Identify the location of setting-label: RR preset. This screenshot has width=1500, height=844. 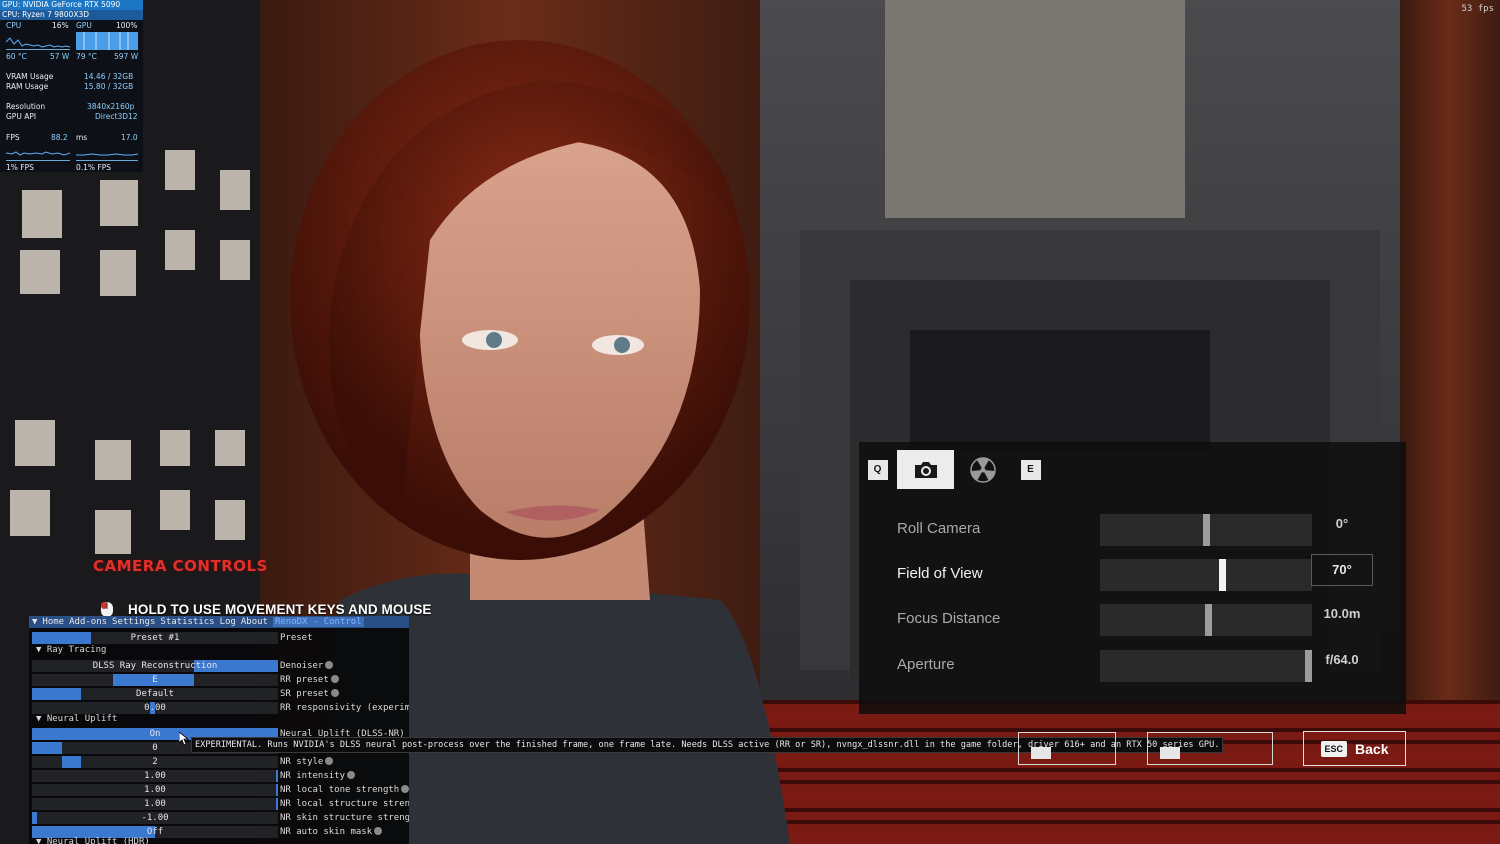
(309, 680).